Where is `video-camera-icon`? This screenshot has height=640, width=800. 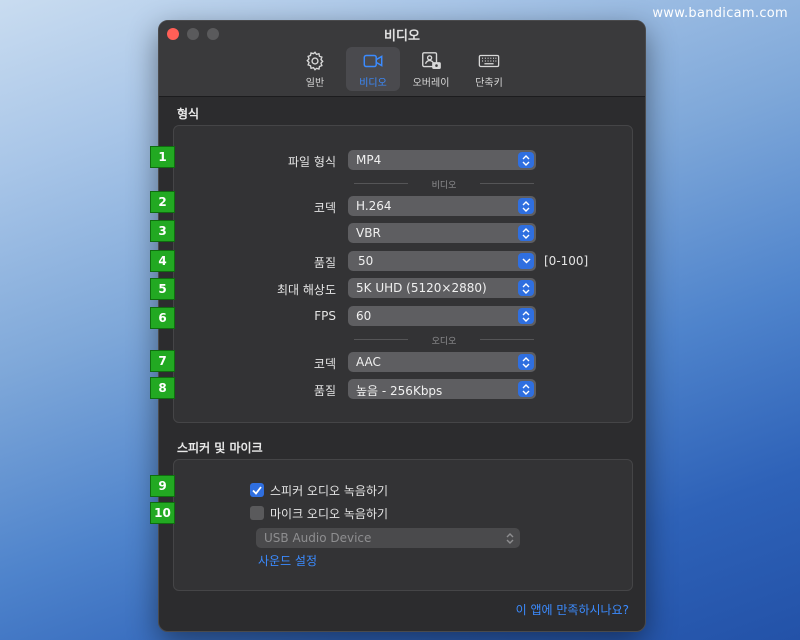 video-camera-icon is located at coordinates (373, 60).